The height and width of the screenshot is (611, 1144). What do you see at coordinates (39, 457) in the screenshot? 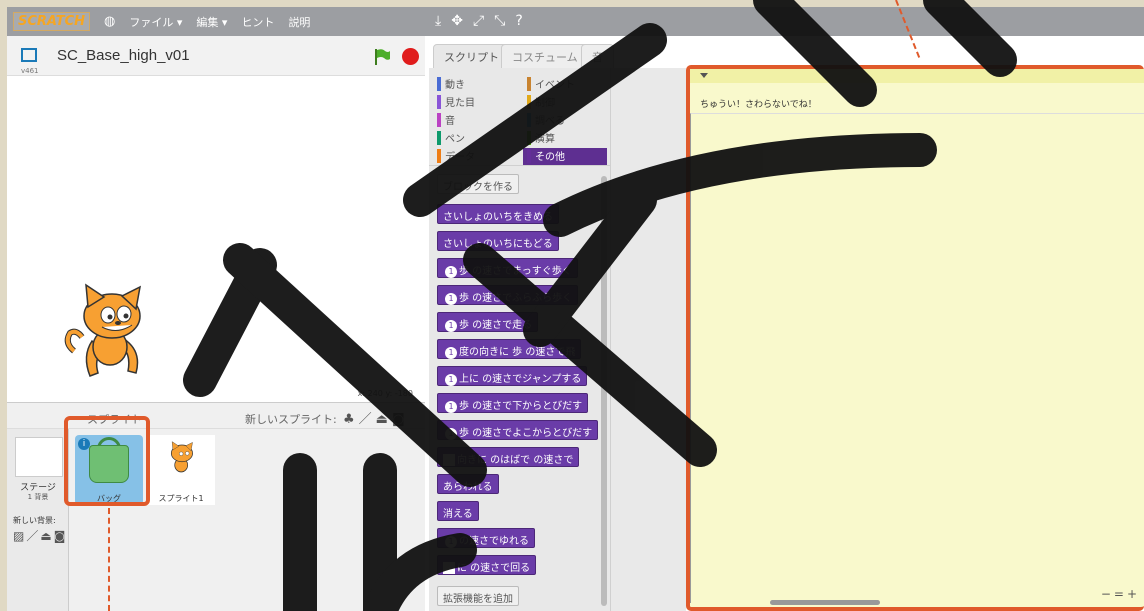
I see `stage-thumbnail` at bounding box center [39, 457].